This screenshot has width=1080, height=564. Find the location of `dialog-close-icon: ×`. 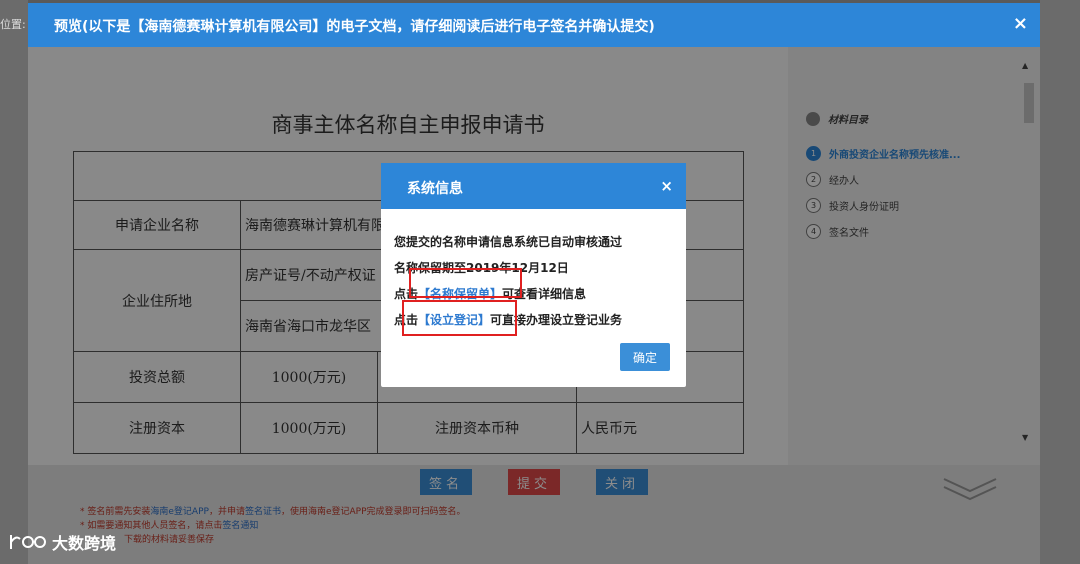

dialog-close-icon: × is located at coordinates (666, 186).